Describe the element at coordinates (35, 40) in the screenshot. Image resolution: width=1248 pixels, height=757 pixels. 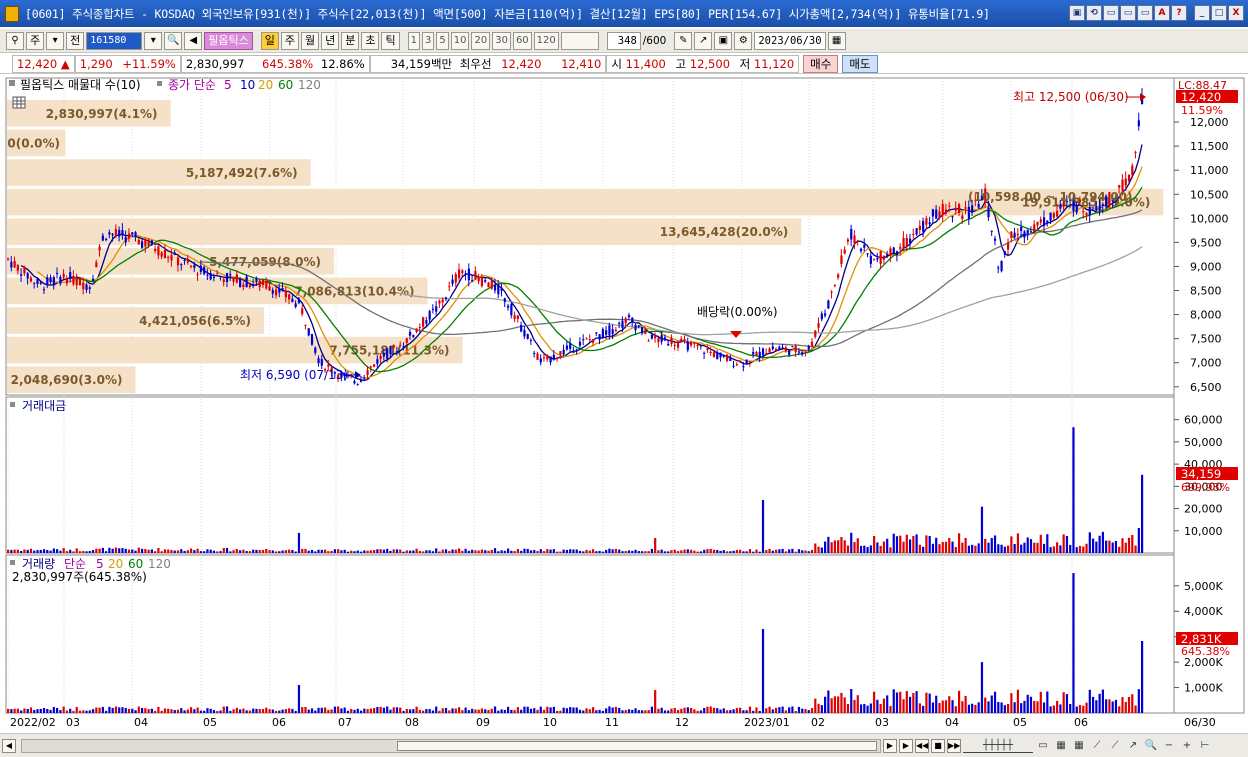
I see `market-select: 주` at that location.